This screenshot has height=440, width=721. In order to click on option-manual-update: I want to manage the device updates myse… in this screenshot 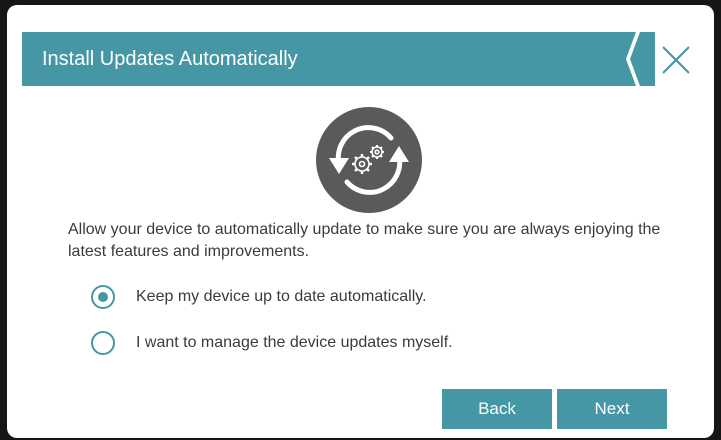, I will do `click(272, 343)`.